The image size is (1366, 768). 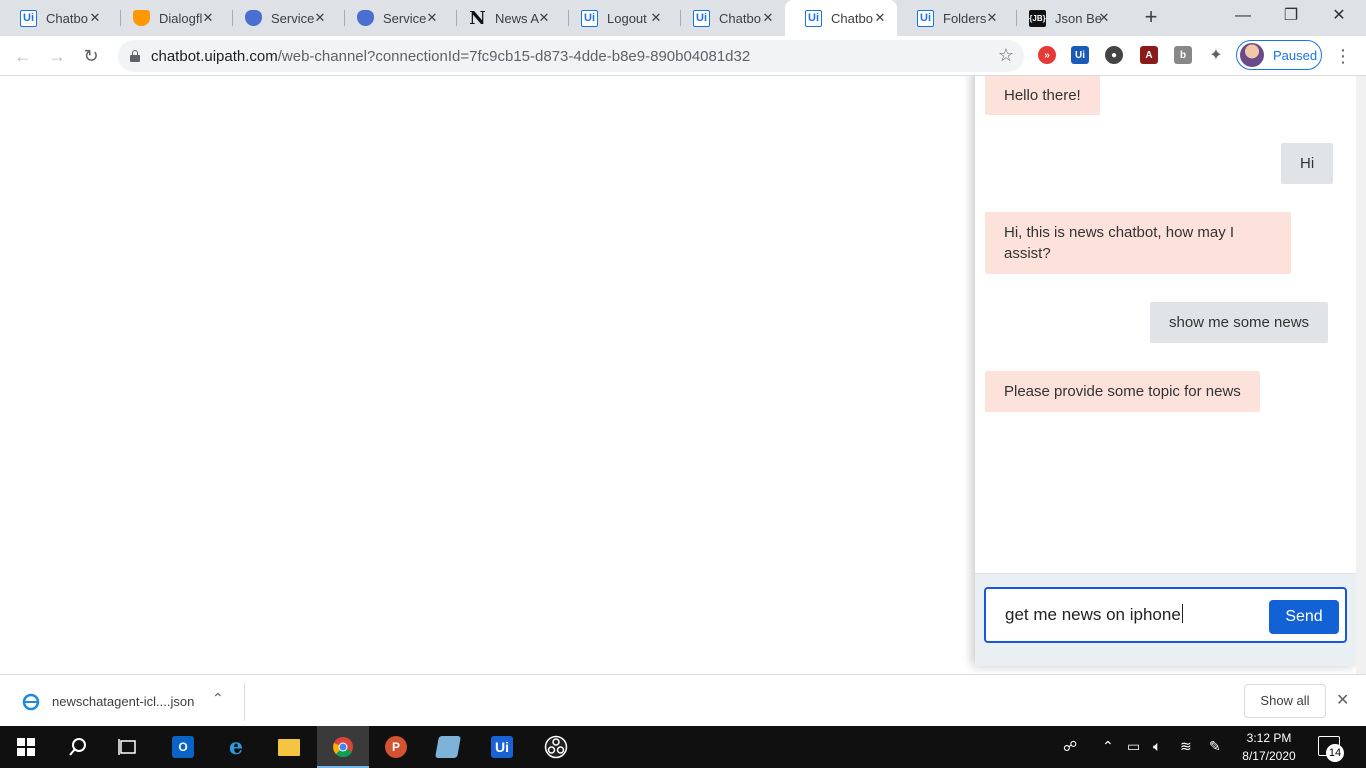 I want to click on lock-icon, so click(x=135, y=56).